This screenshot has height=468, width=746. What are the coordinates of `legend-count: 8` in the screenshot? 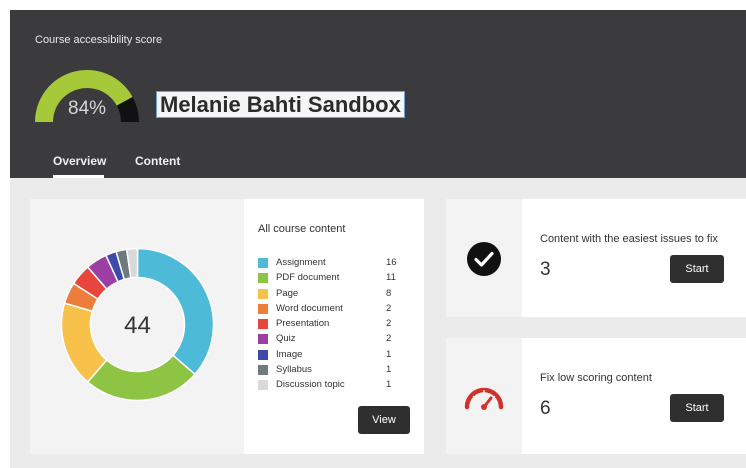 It's located at (389, 293).